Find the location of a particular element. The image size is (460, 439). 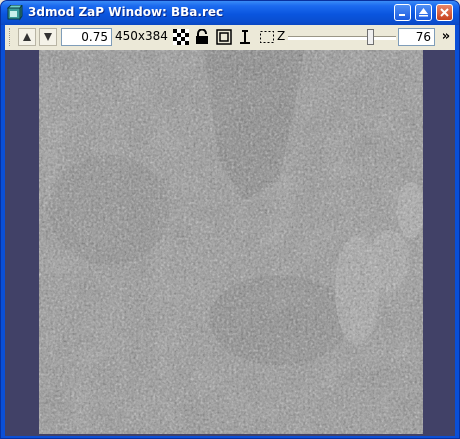

z-input: 76 is located at coordinates (416, 37).